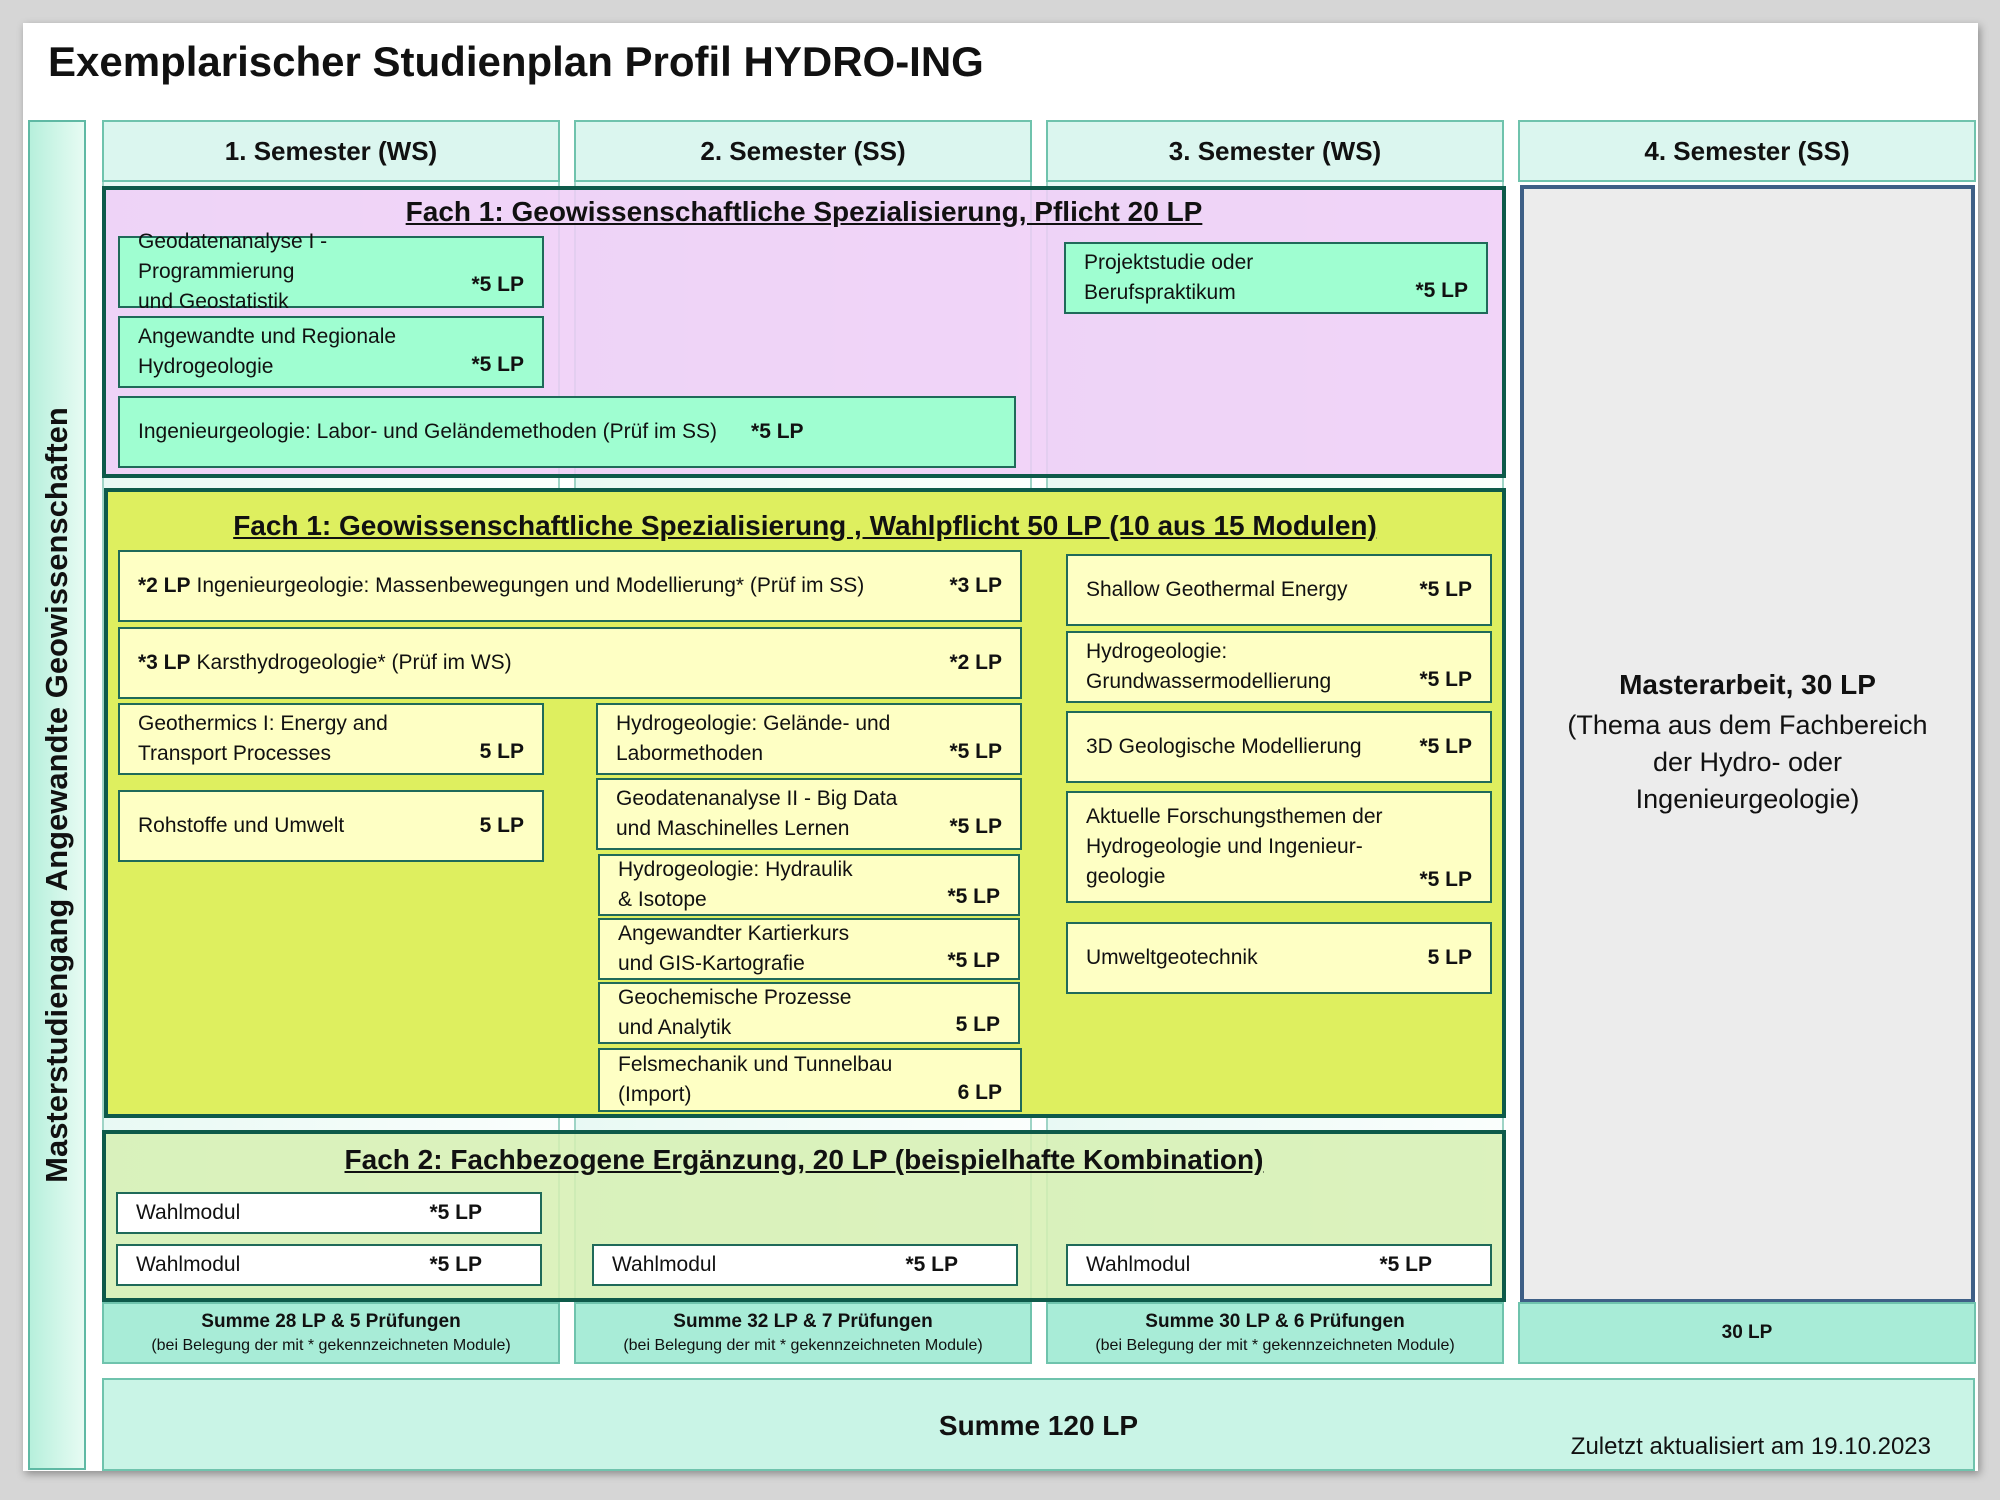 This screenshot has height=1500, width=2000. I want to click on module-name: Shallow Geothermal Energy, so click(1217, 589).